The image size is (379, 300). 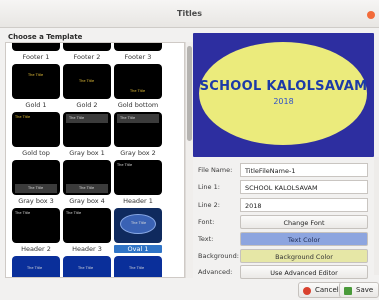 What do you see at coordinates (138, 153) in the screenshot?
I see `template-label: Gray box 2` at bounding box center [138, 153].